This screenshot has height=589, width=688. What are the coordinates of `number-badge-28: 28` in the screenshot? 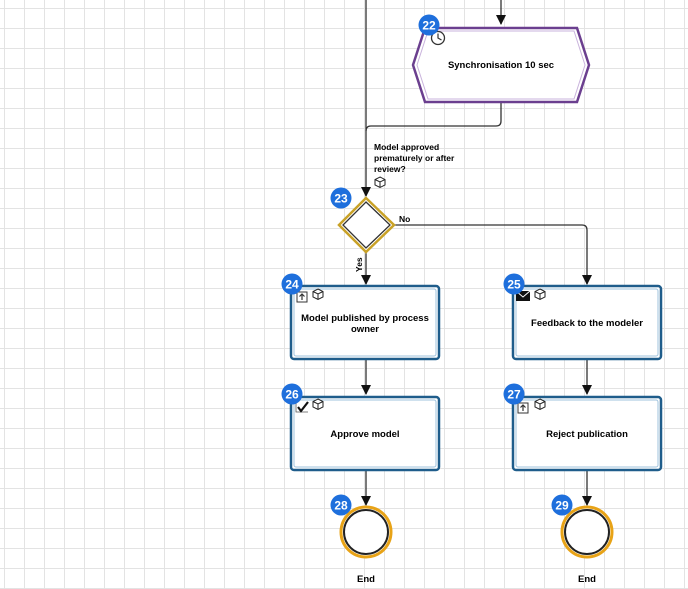 It's located at (341, 505).